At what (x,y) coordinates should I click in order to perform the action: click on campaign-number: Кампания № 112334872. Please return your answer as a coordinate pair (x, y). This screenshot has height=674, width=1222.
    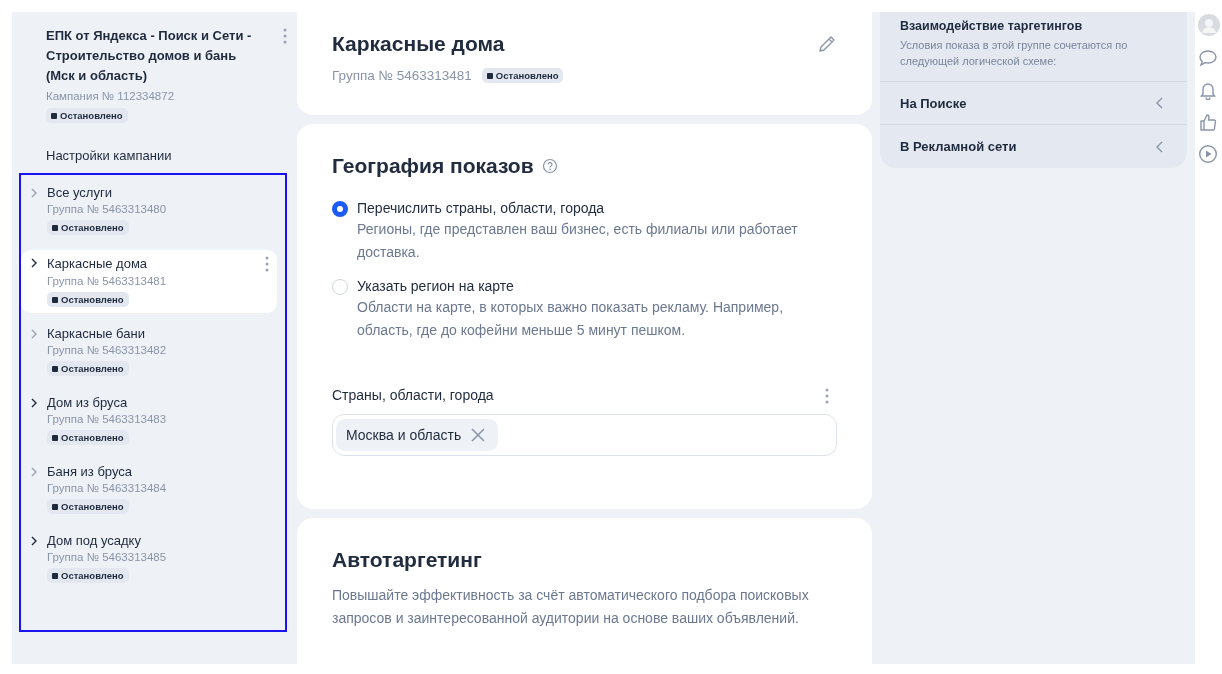
    Looking at the image, I should click on (111, 96).